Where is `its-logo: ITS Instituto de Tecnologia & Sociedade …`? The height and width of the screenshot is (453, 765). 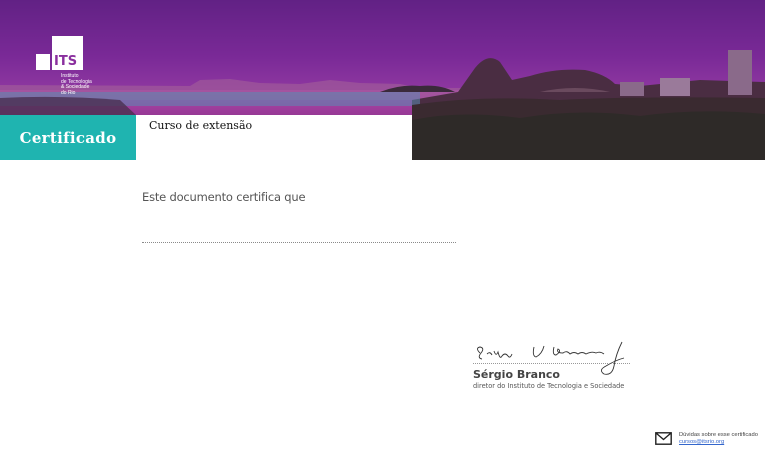
its-logo: ITS Instituto de Tecnologia & Sociedade … is located at coordinates (66, 71).